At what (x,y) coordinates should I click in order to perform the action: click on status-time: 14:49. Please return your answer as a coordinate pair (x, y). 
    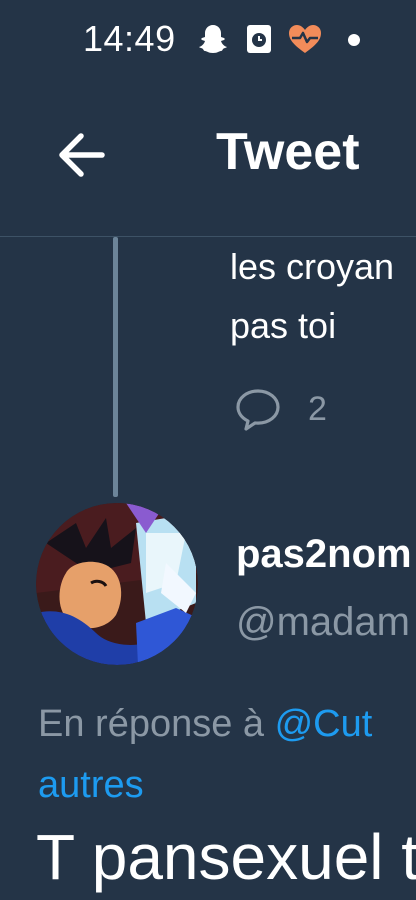
    Looking at the image, I should click on (129, 38).